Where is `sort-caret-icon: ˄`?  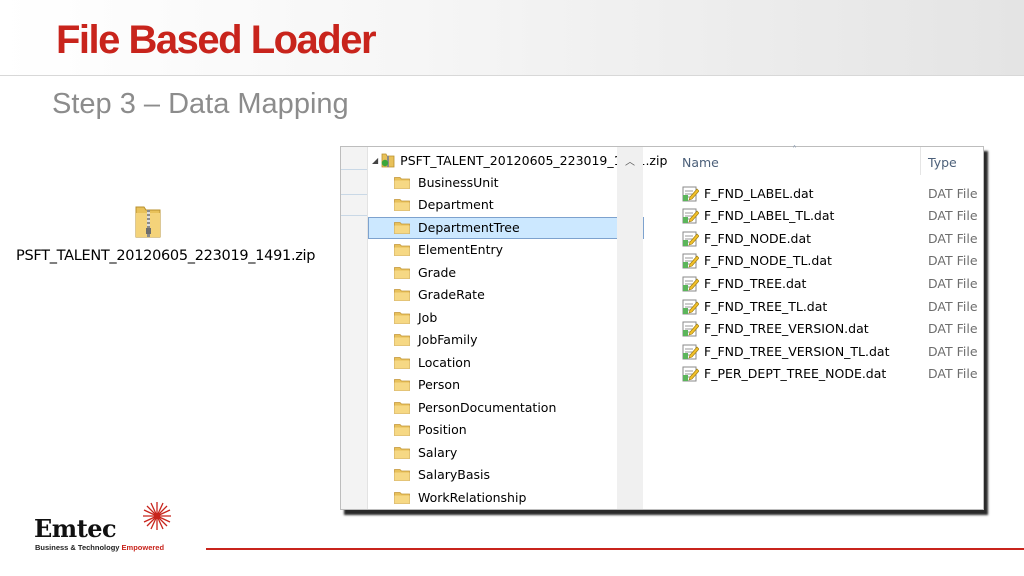
sort-caret-icon: ˄ is located at coordinates (794, 150).